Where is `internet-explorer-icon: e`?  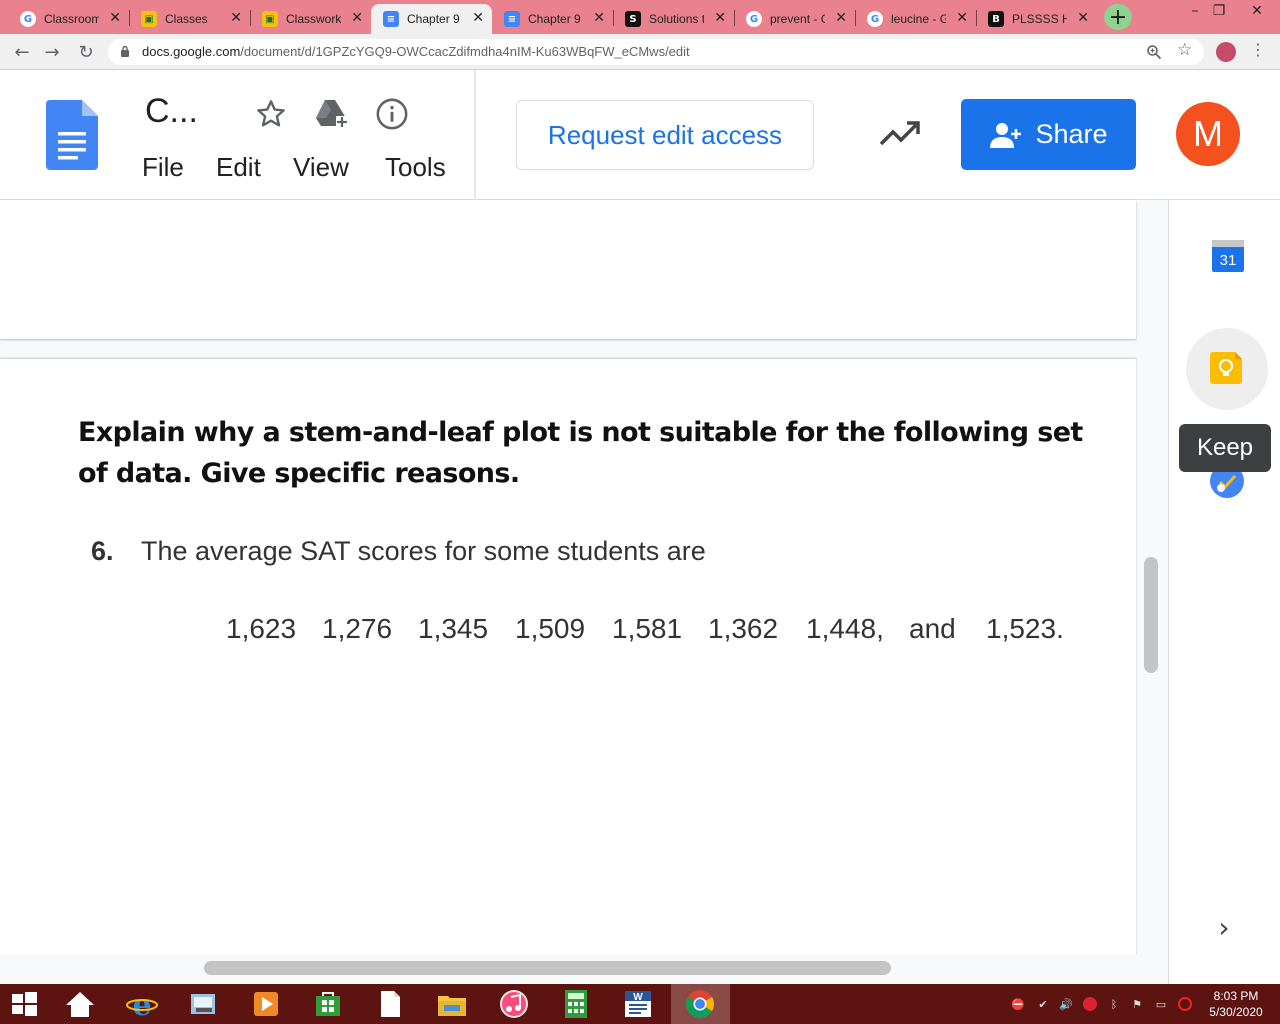 internet-explorer-icon: e is located at coordinates (142, 1004).